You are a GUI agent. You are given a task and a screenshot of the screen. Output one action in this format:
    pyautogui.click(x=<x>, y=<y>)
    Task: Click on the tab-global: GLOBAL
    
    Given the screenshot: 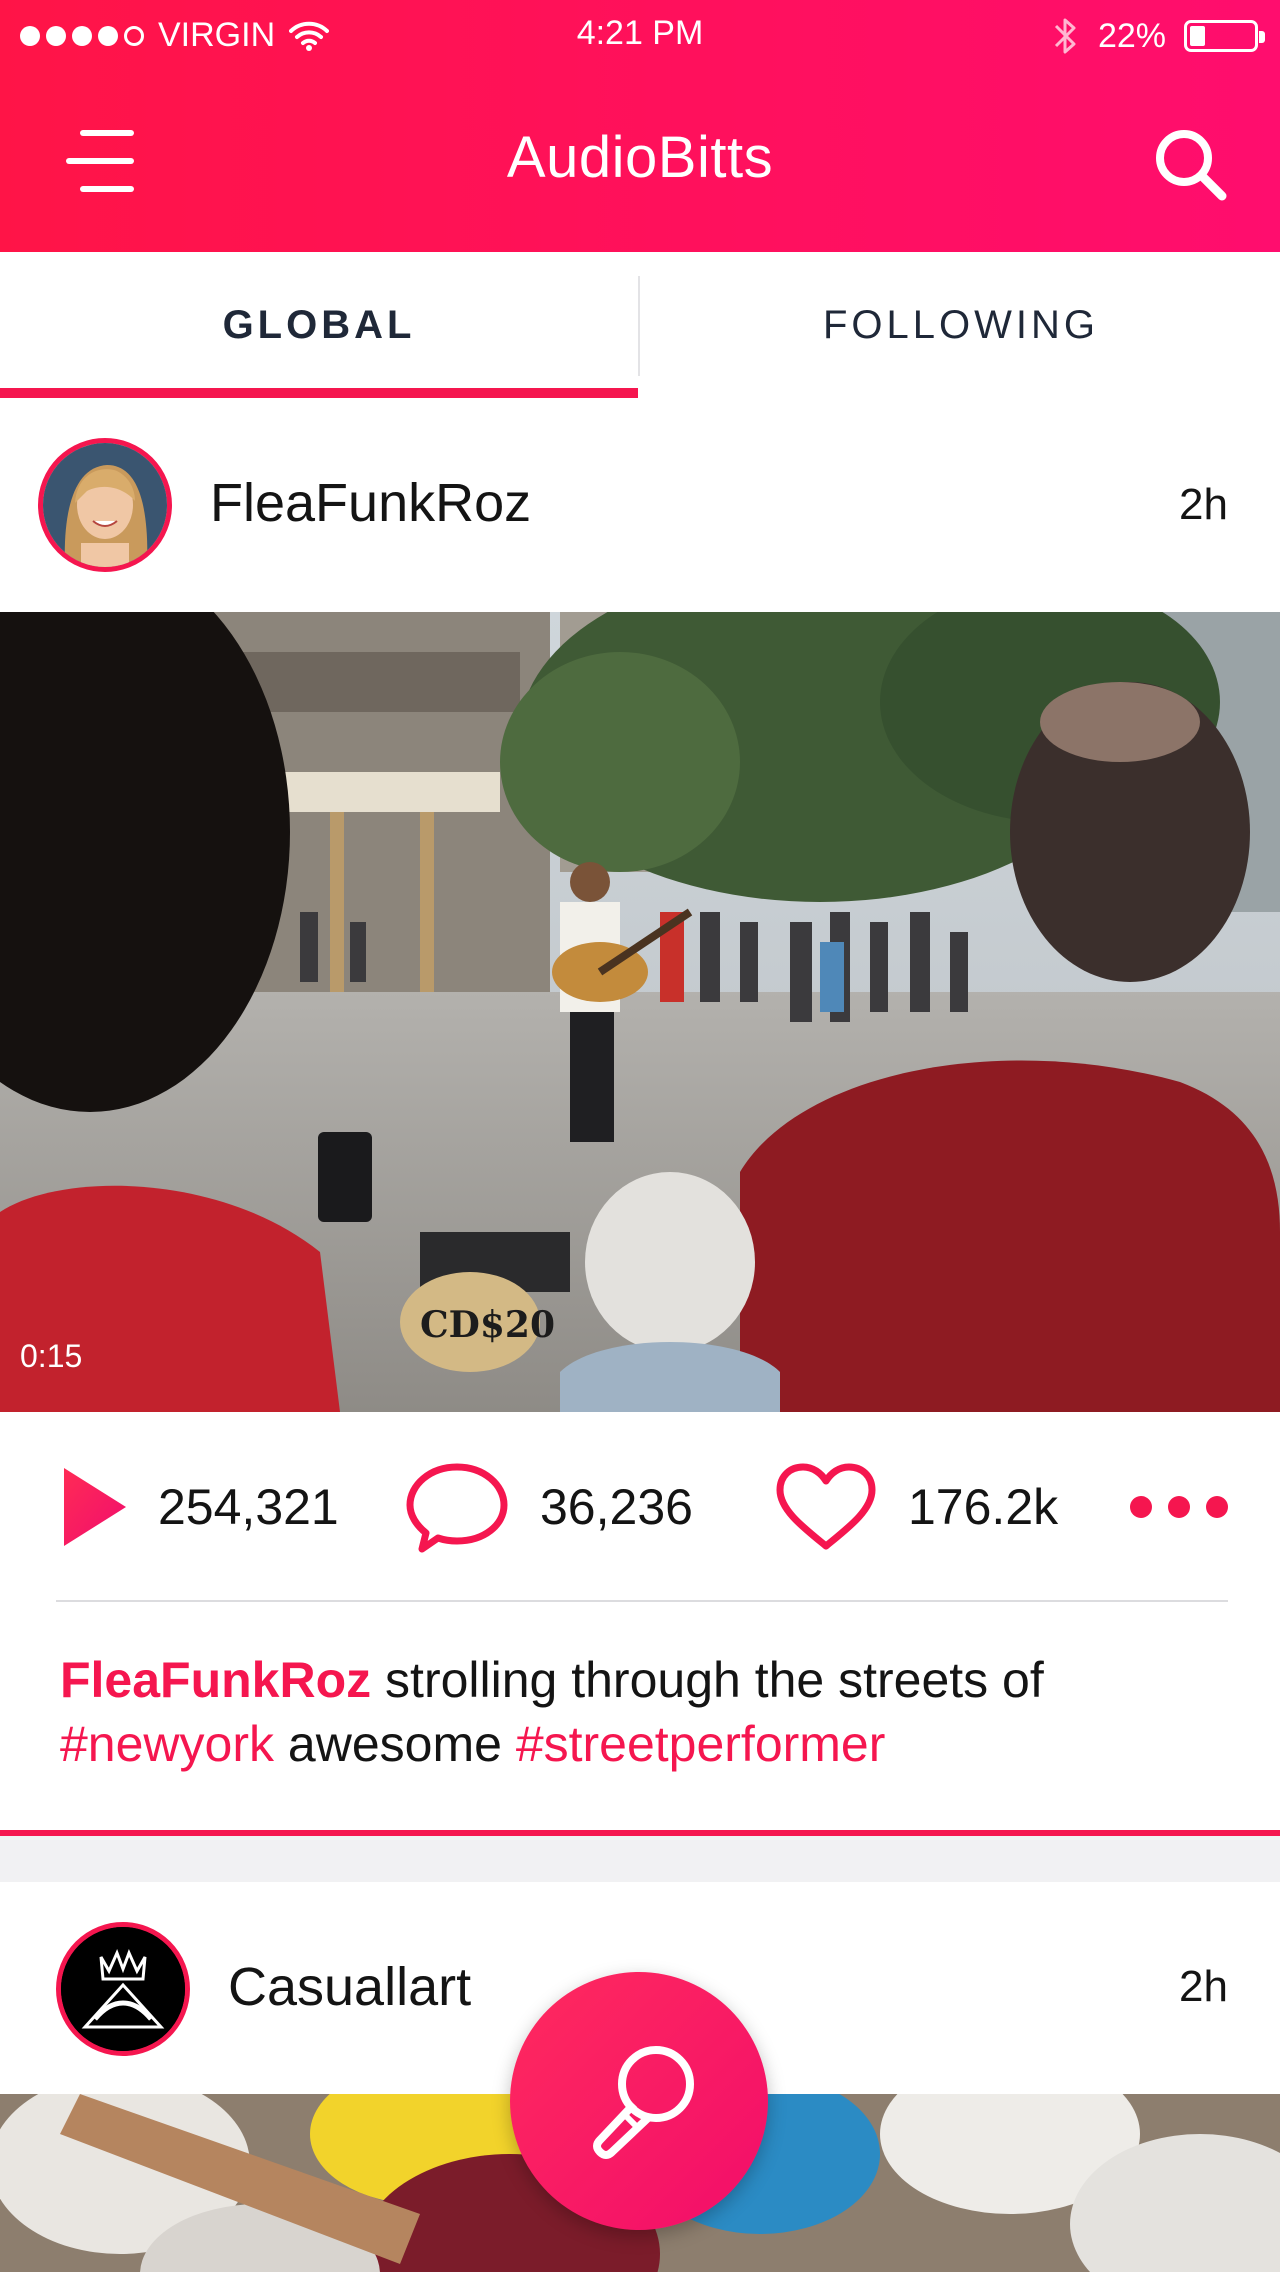 What is the action you would take?
    pyautogui.click(x=319, y=325)
    